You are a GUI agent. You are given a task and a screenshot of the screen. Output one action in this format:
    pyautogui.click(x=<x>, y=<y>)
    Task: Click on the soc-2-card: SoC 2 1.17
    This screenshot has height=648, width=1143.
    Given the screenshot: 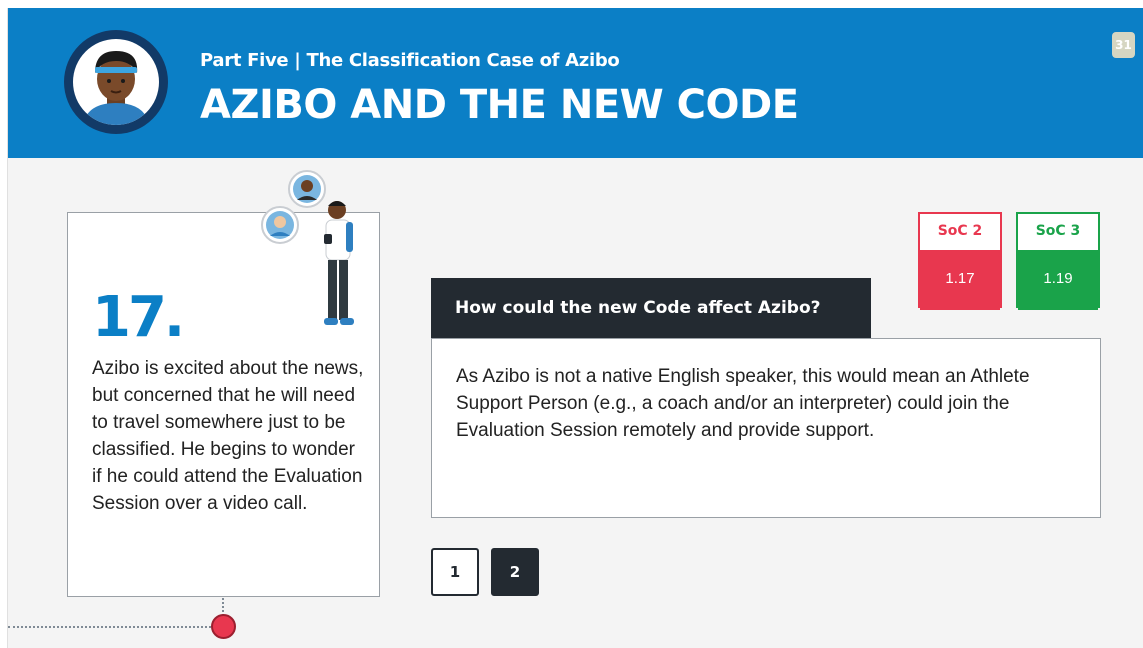 What is the action you would take?
    pyautogui.click(x=960, y=261)
    